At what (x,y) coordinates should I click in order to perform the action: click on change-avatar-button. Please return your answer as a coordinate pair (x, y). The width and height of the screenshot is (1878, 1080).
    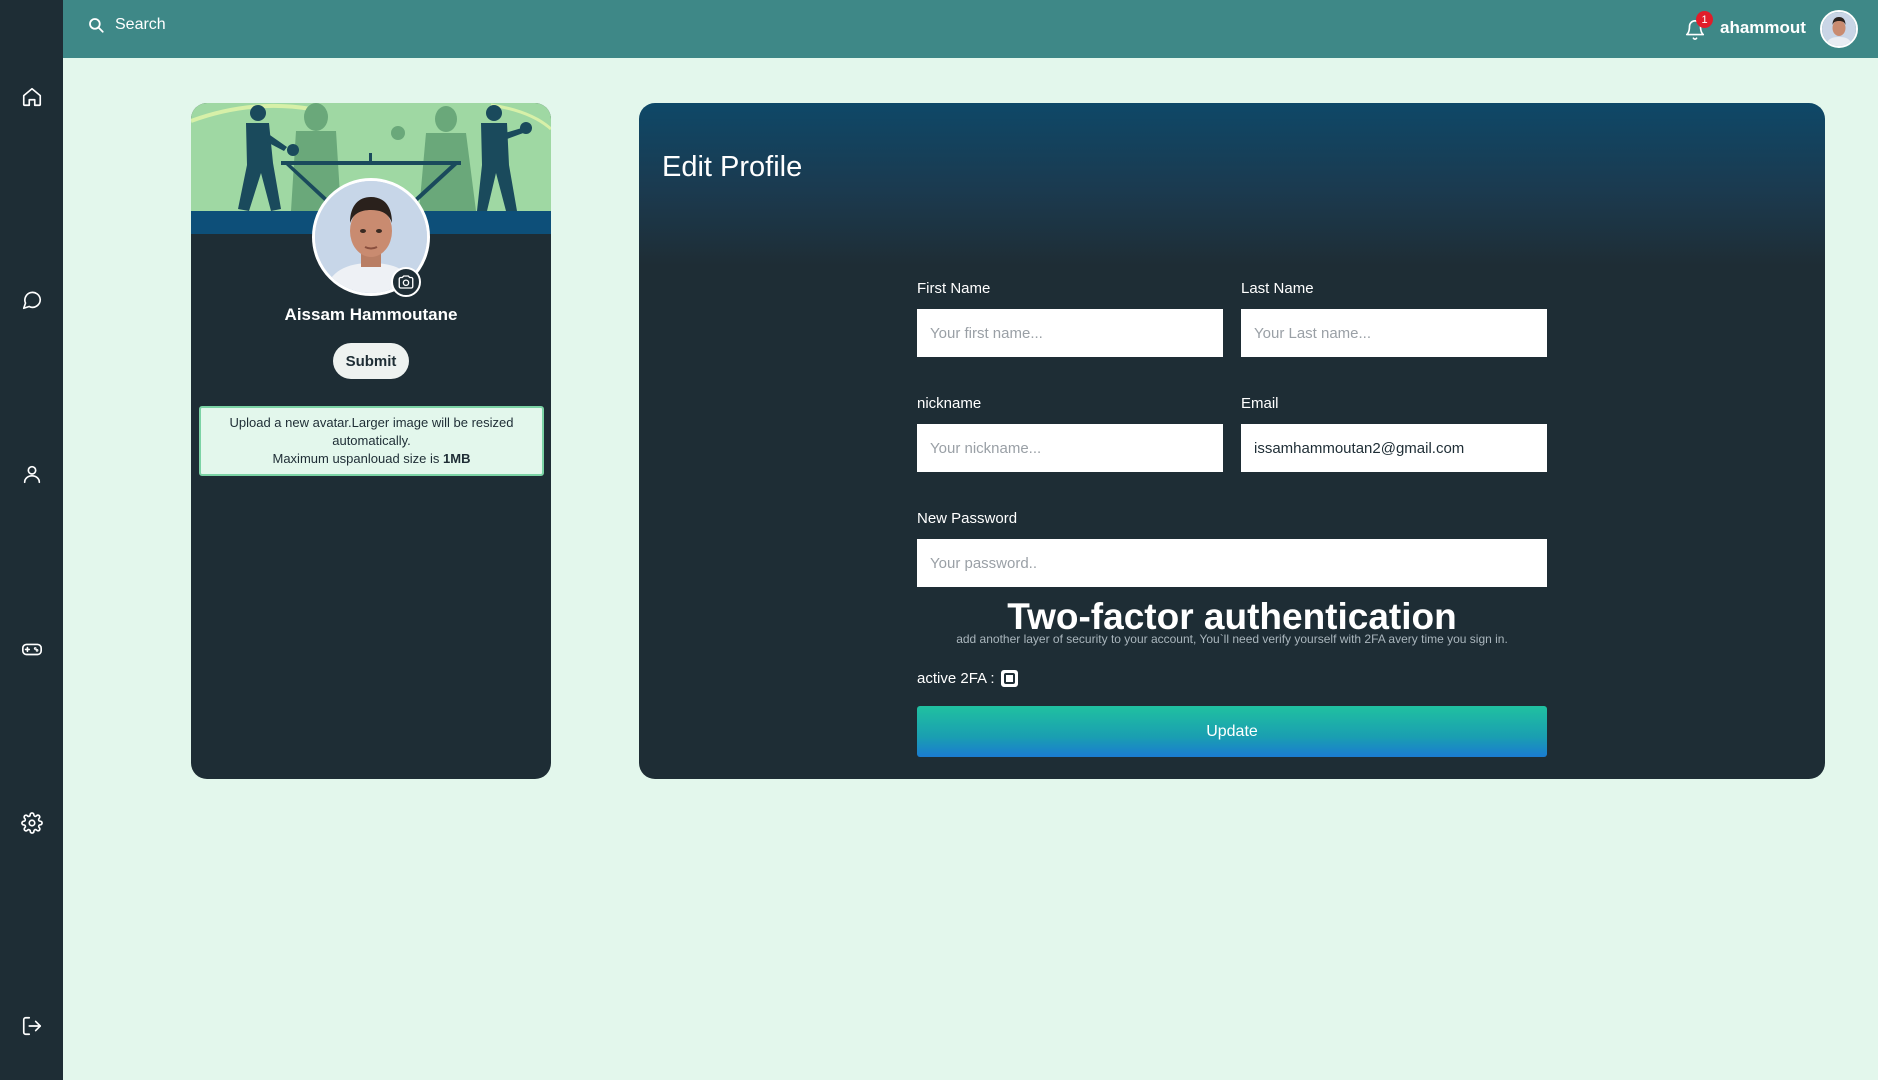
    Looking at the image, I should click on (406, 282).